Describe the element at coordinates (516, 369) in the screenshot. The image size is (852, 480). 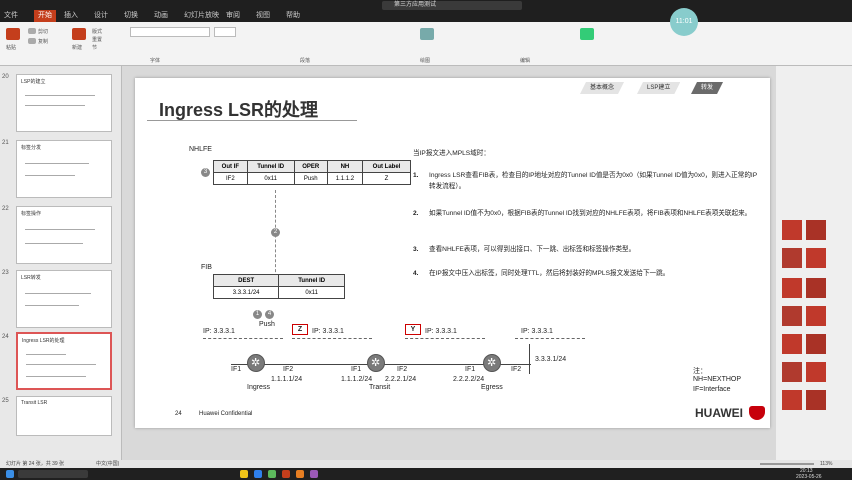
I see `interface-label: IF2` at that location.